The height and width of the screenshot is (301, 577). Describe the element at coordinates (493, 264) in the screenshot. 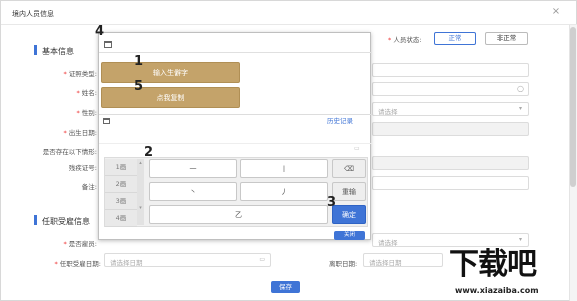

I see `watermark-title: 下载吧` at that location.